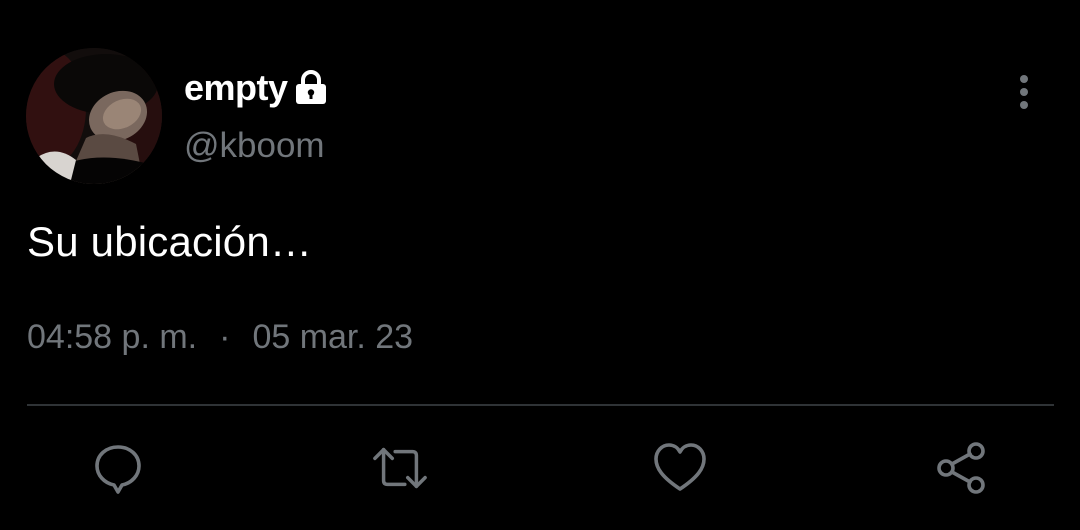 The image size is (1080, 530). I want to click on tweet-date: 05 mar. 23, so click(332, 337).